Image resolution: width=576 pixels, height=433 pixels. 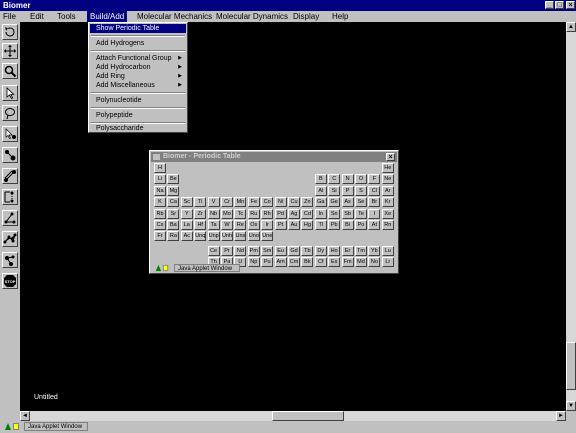 What do you see at coordinates (253, 202) in the screenshot?
I see `element-fe-button: Fe` at bounding box center [253, 202].